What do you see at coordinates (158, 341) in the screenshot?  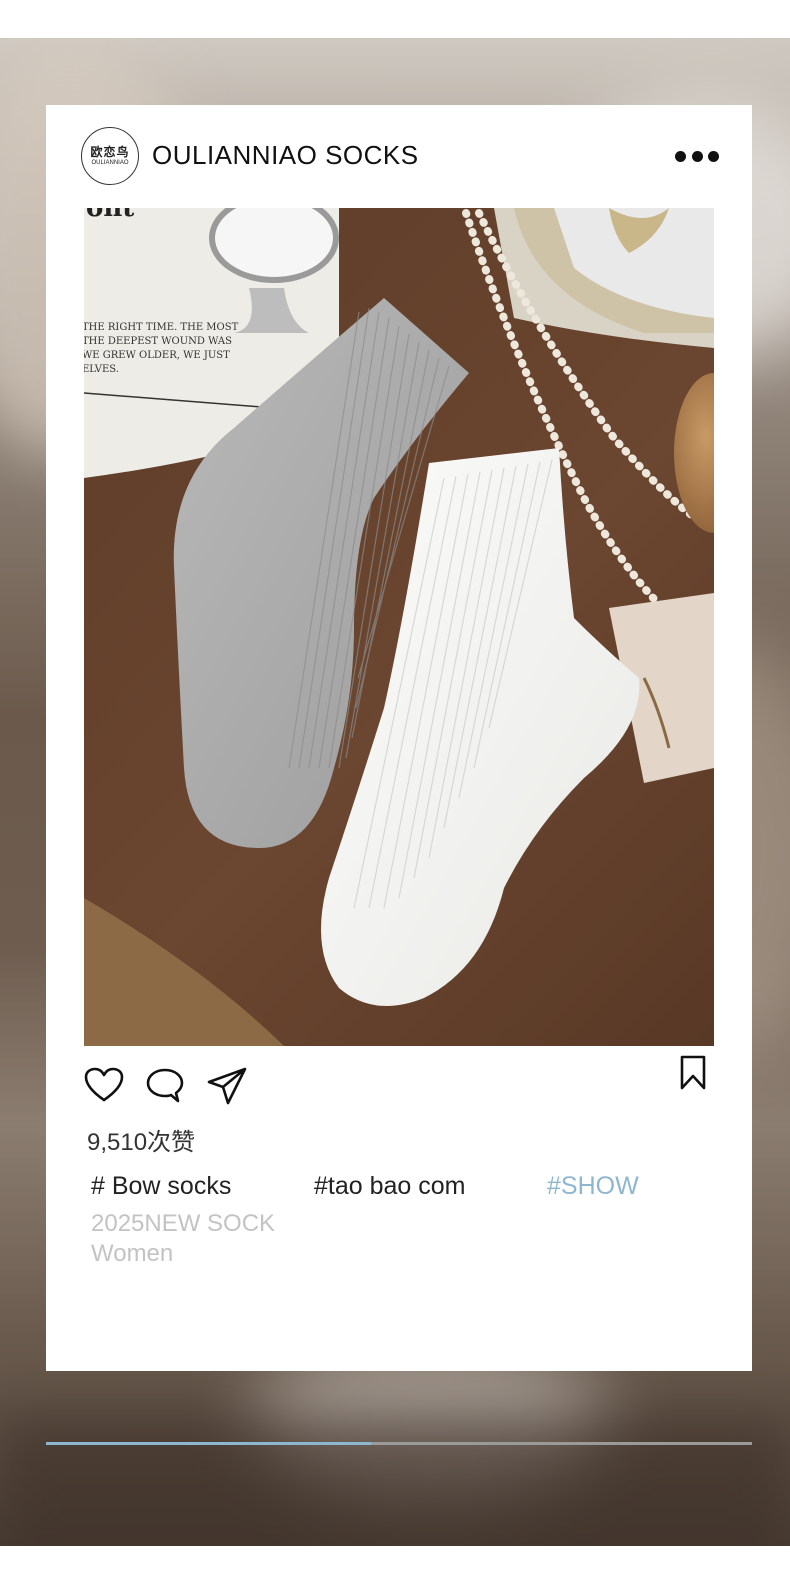 I see `photo-print-line-2: THE DEEPEST WOUND WAS` at bounding box center [158, 341].